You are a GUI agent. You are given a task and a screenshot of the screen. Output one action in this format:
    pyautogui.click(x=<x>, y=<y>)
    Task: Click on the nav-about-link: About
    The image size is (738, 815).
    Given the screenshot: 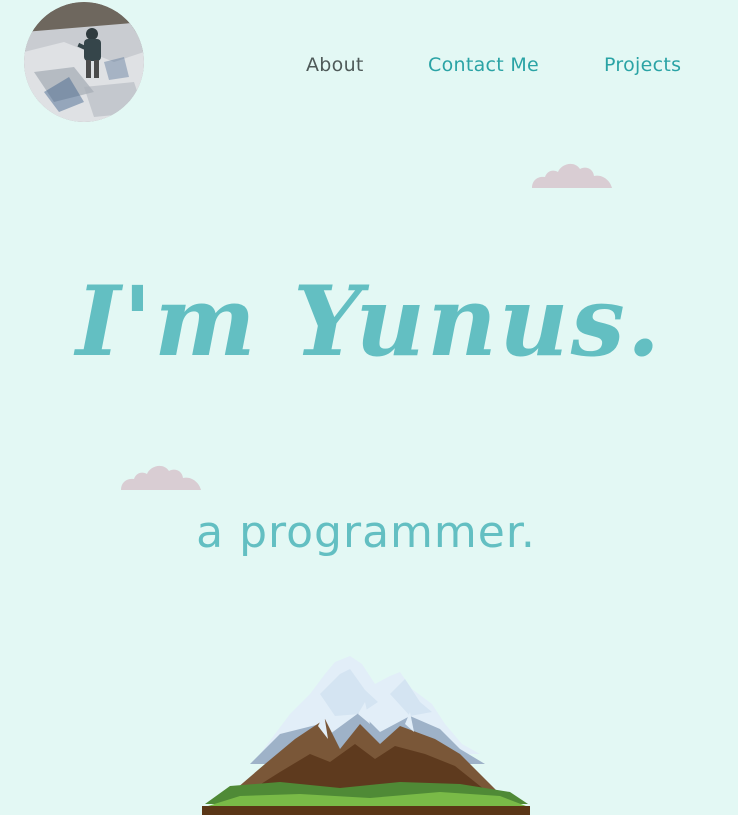 What is the action you would take?
    pyautogui.click(x=335, y=65)
    